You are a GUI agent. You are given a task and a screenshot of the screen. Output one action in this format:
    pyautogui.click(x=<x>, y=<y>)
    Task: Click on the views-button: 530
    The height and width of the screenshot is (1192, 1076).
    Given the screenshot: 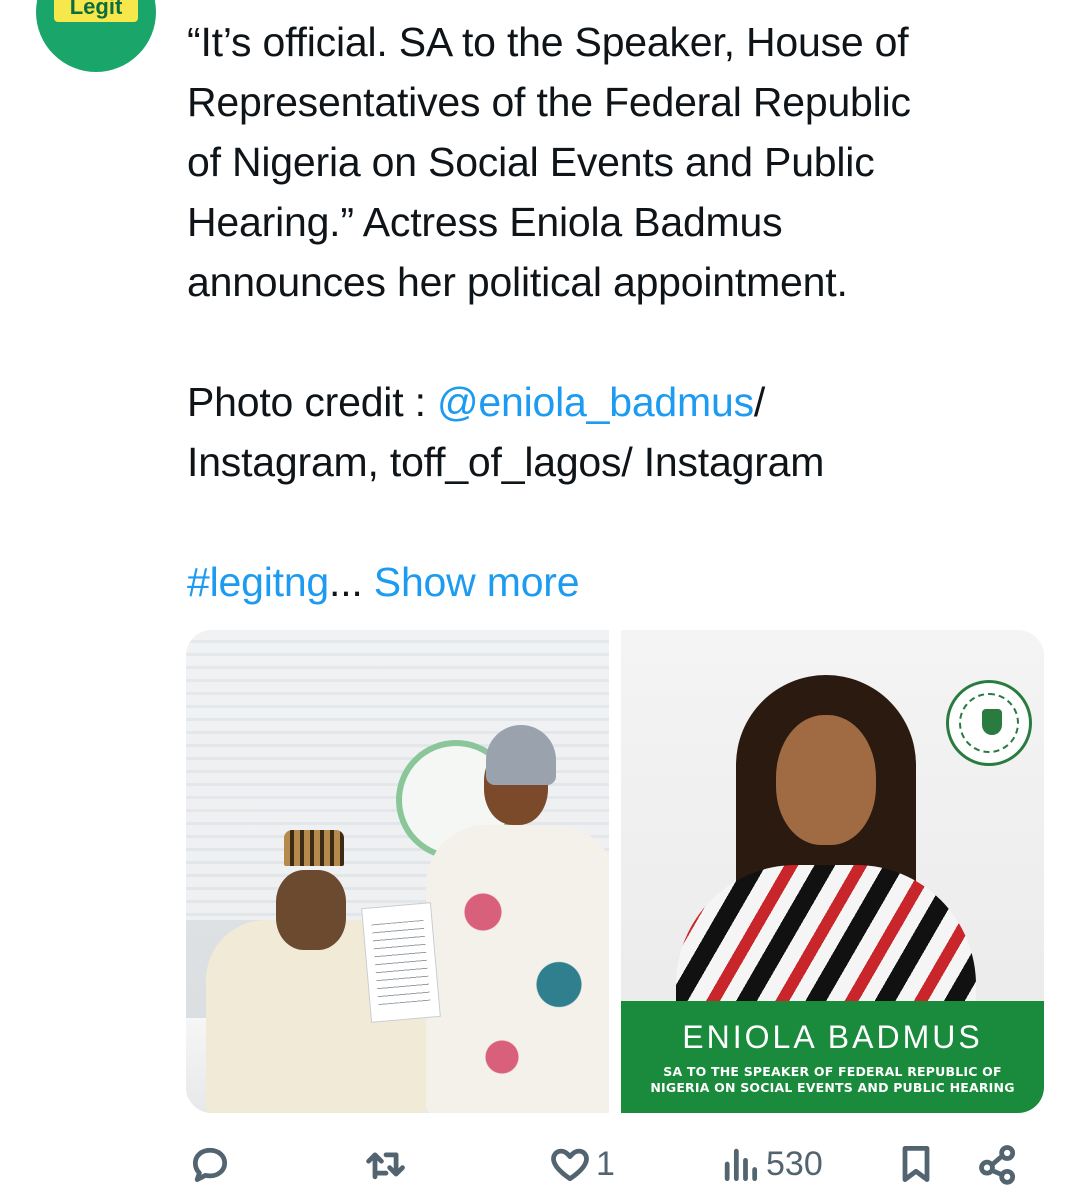 What is the action you would take?
    pyautogui.click(x=770, y=1164)
    